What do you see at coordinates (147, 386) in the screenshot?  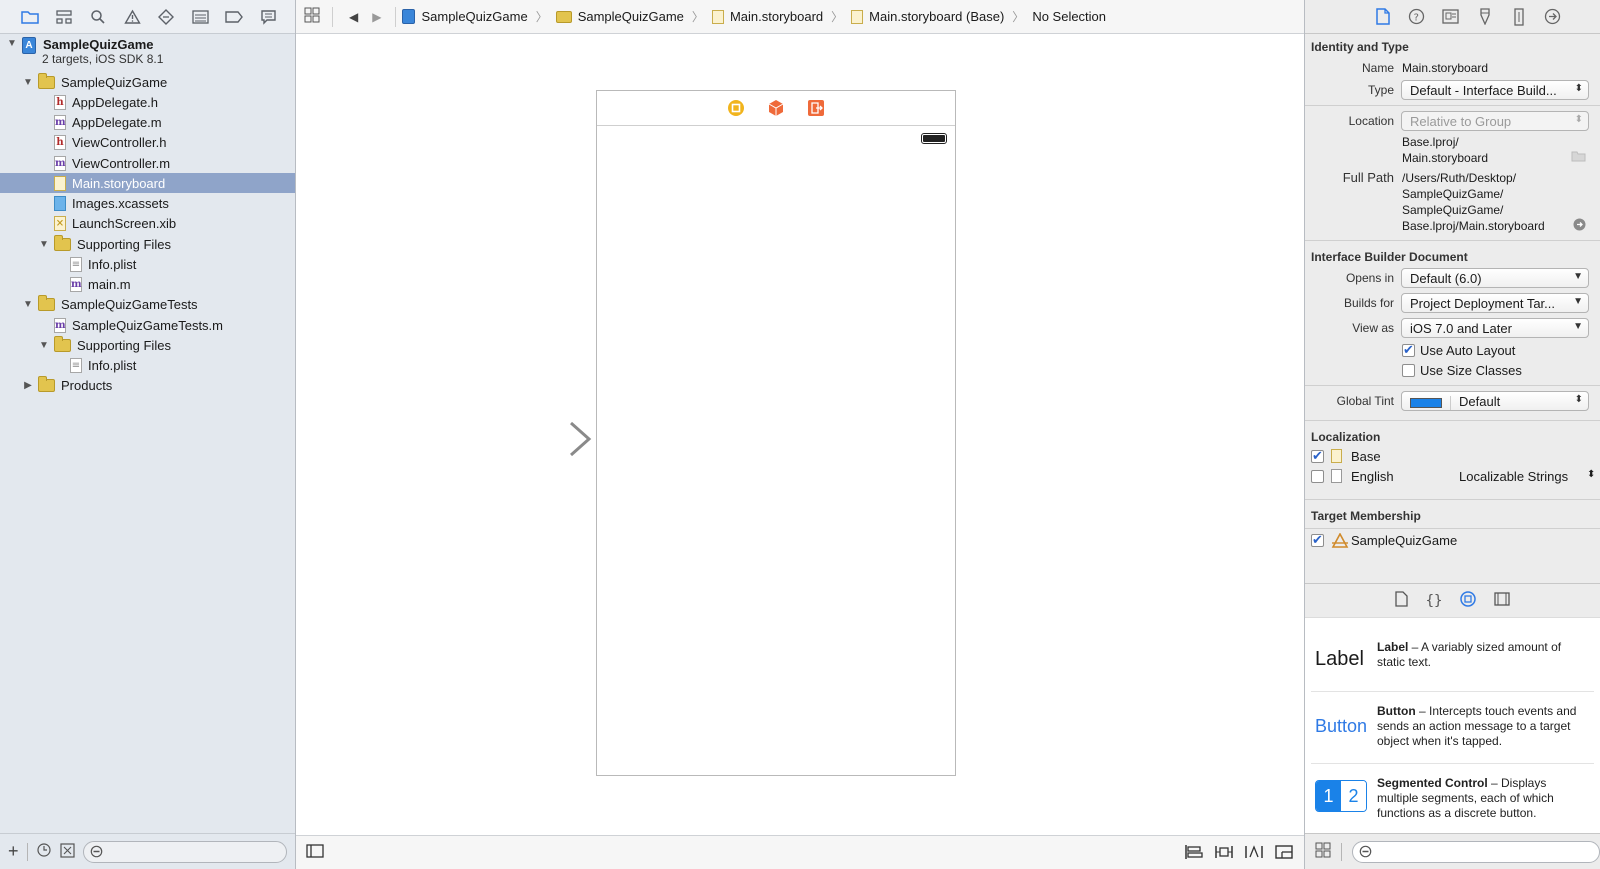 I see `group-row: ▶ Products` at bounding box center [147, 386].